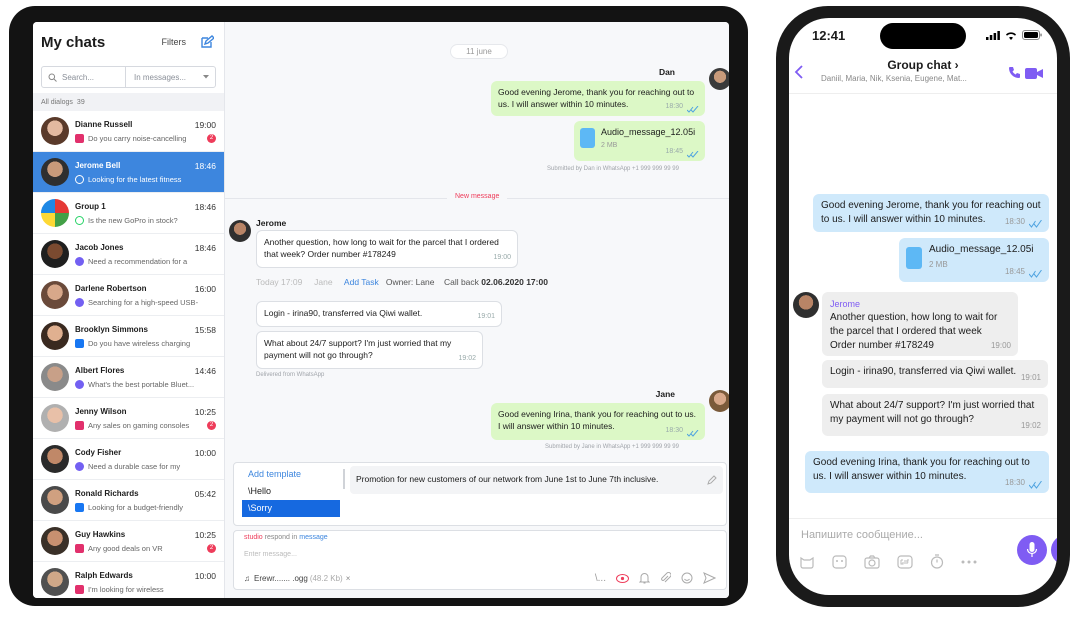 Image resolution: width=1071 pixels, height=621 pixels. What do you see at coordinates (1014, 72) in the screenshot?
I see `phone-call-icon` at bounding box center [1014, 72].